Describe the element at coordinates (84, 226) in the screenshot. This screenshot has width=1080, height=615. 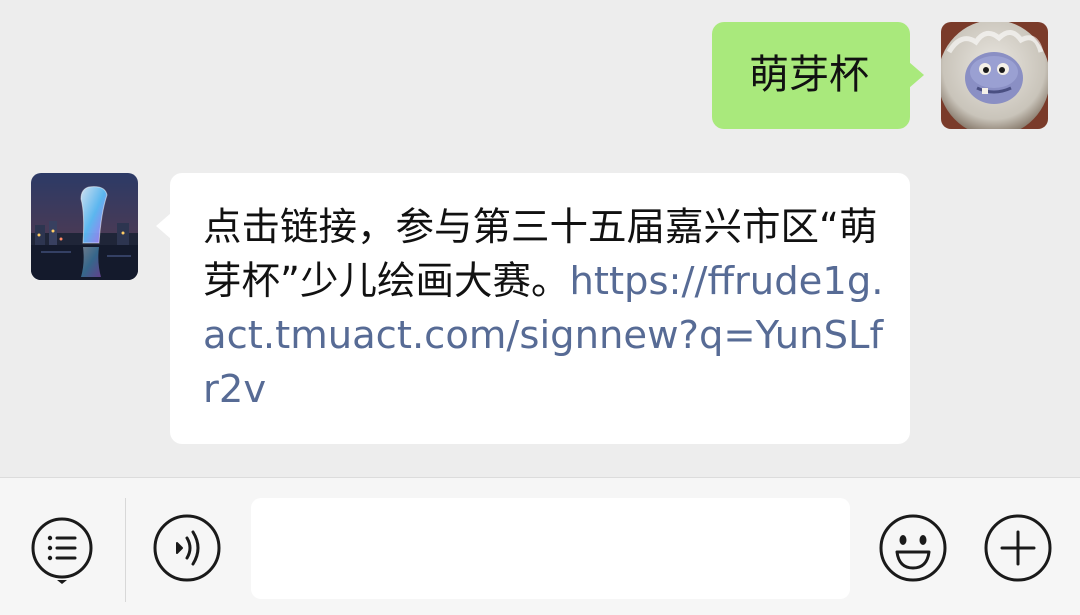
I see `contact-avatar` at that location.